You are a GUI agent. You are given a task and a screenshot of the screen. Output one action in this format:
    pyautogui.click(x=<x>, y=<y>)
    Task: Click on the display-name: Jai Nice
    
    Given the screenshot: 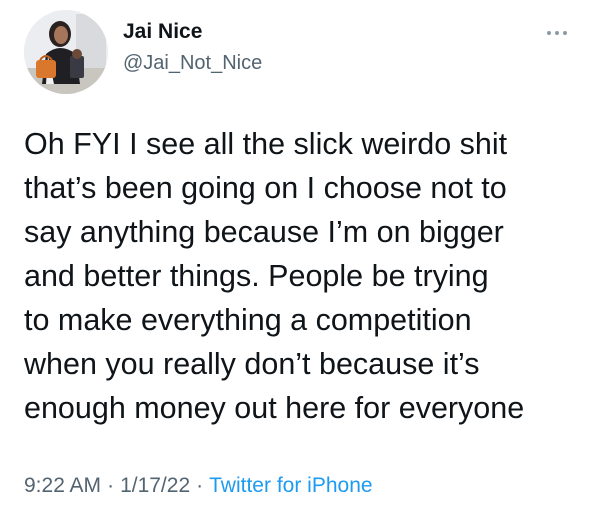 What is the action you would take?
    pyautogui.click(x=162, y=32)
    